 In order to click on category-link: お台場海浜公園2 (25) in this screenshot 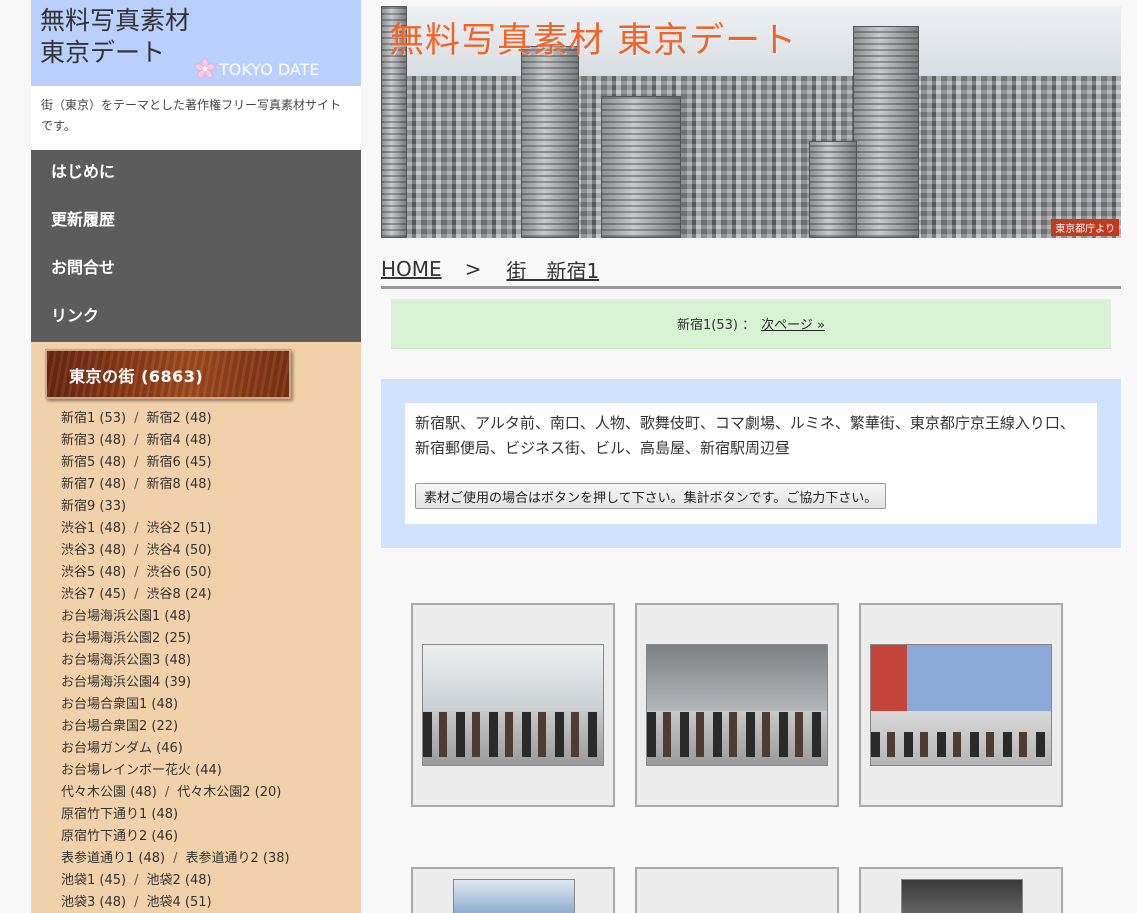, I will do `click(126, 638)`.